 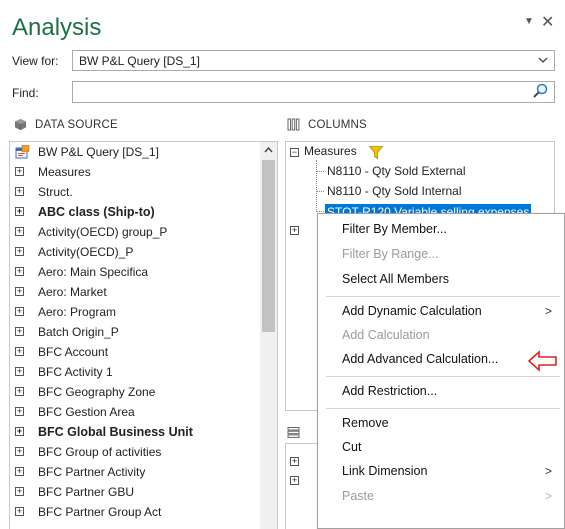 What do you see at coordinates (115, 432) in the screenshot?
I see `data-source-item-label: BFC Global Business Unit` at bounding box center [115, 432].